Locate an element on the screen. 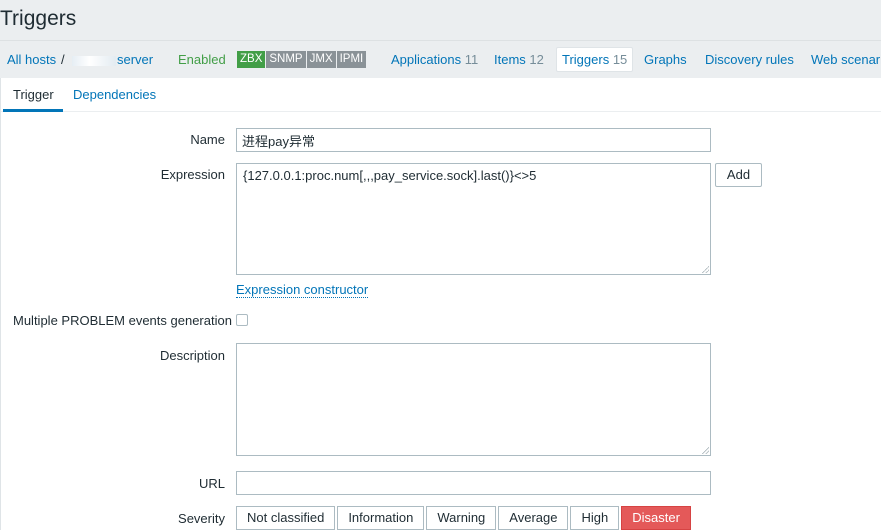 The height and width of the screenshot is (530, 881). items-count: 12 is located at coordinates (536, 59).